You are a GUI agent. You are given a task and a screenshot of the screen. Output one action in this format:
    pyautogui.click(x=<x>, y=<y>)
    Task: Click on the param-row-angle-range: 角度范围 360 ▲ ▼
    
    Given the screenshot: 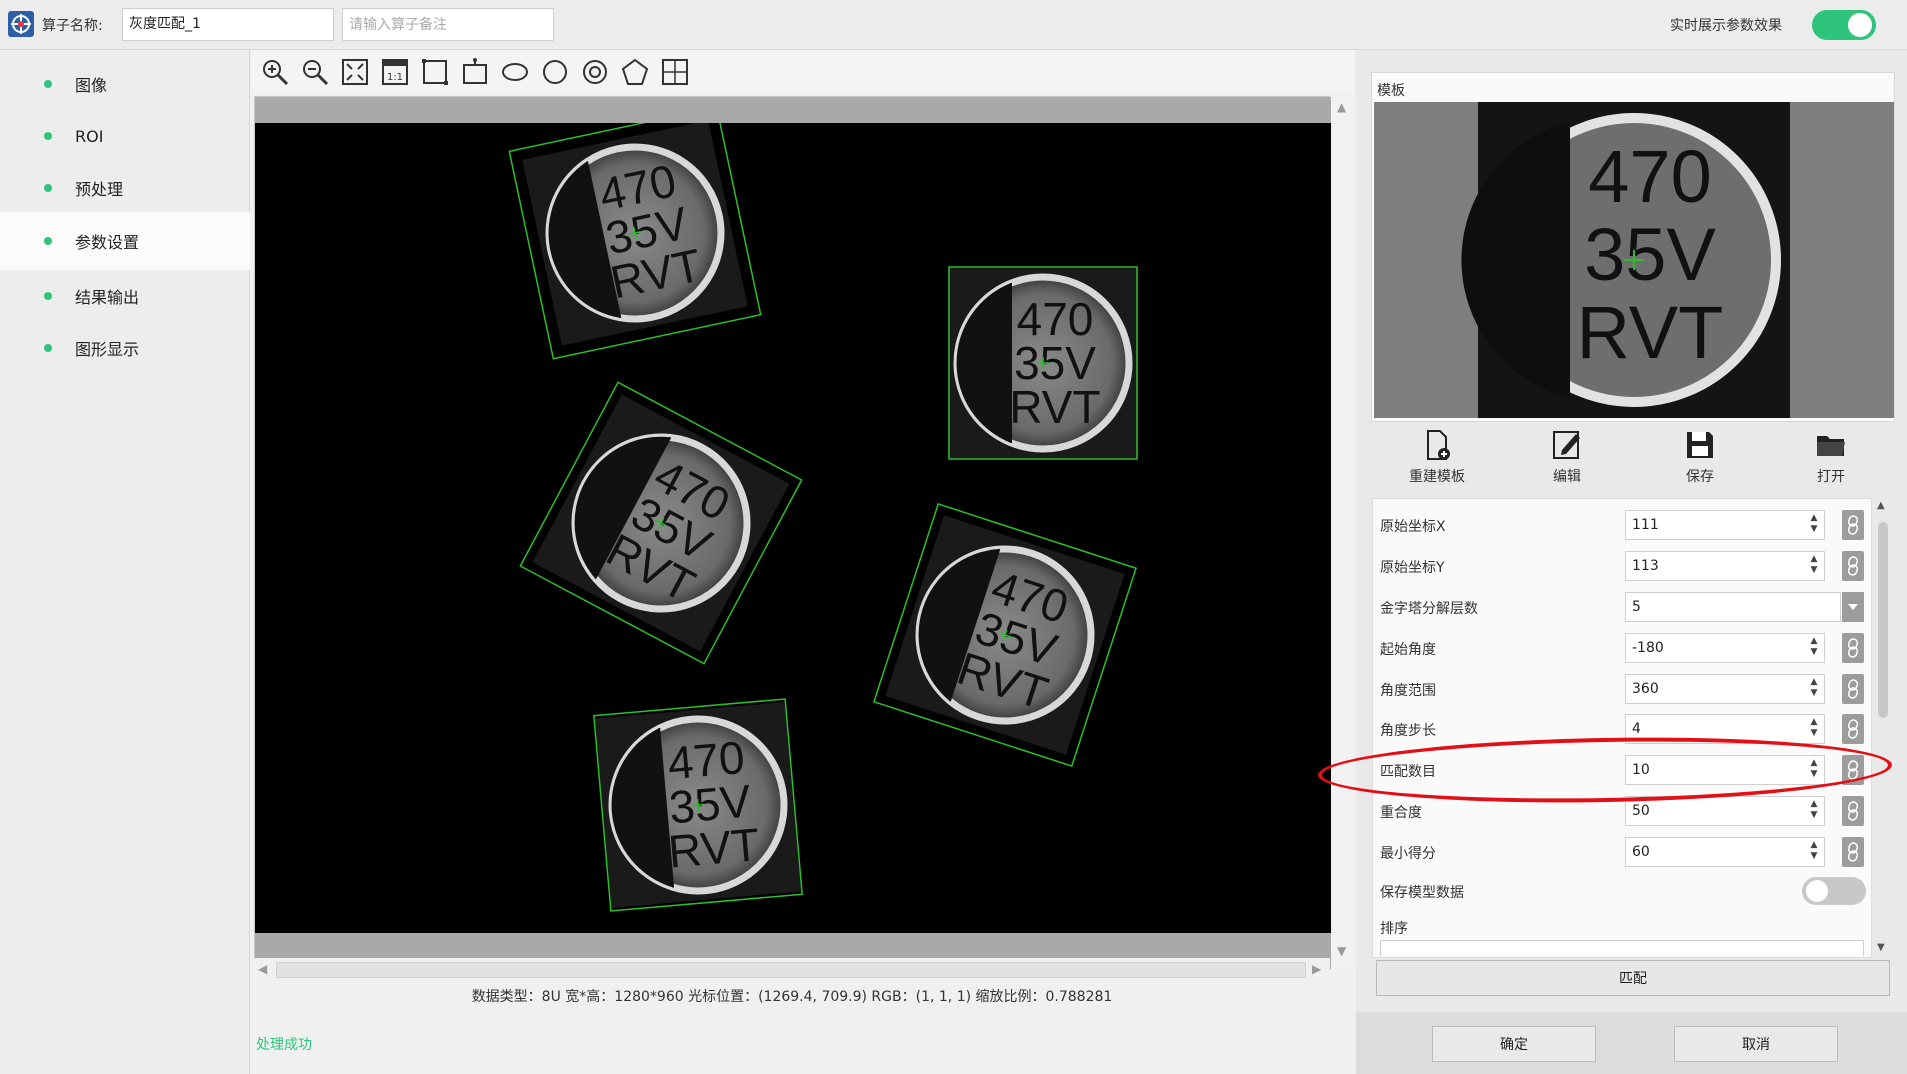 What is the action you would take?
    pyautogui.click(x=1622, y=689)
    